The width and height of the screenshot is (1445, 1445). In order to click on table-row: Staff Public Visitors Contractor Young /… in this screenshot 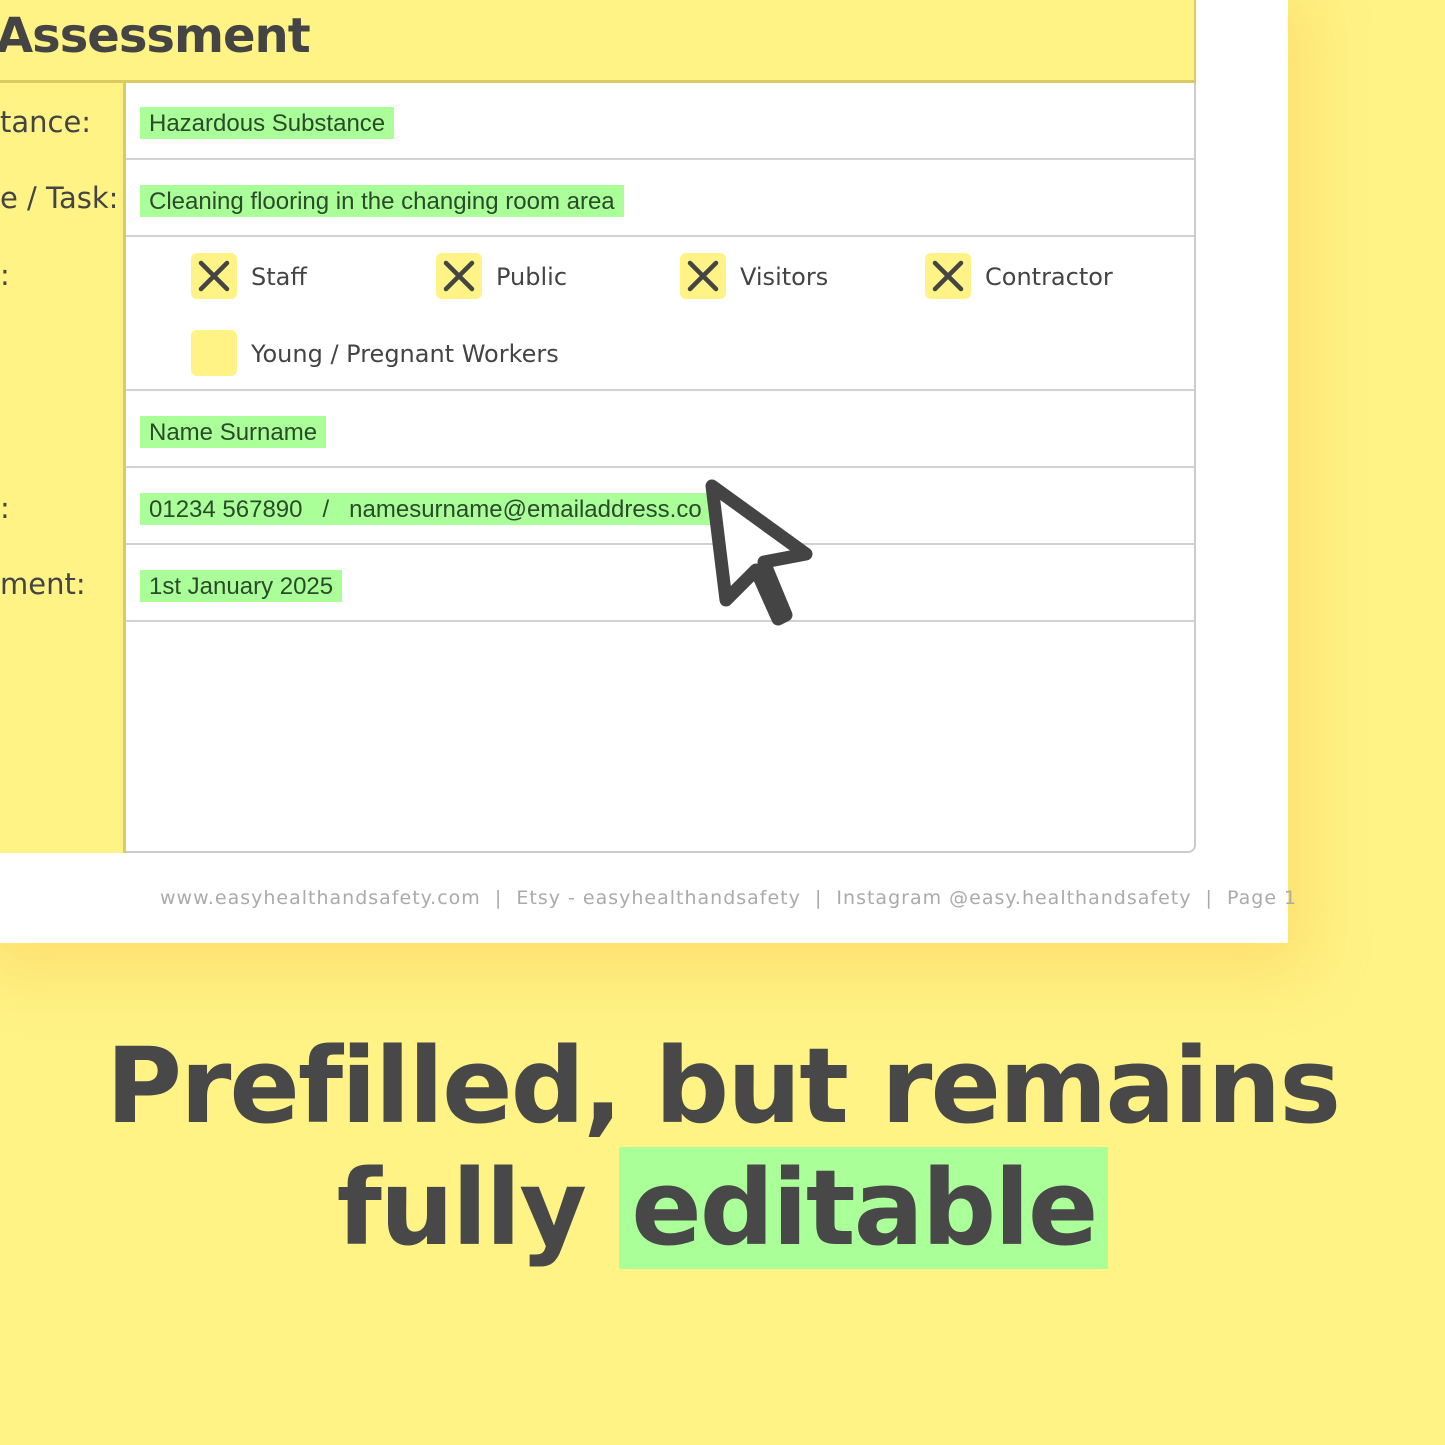, I will do `click(660, 314)`.